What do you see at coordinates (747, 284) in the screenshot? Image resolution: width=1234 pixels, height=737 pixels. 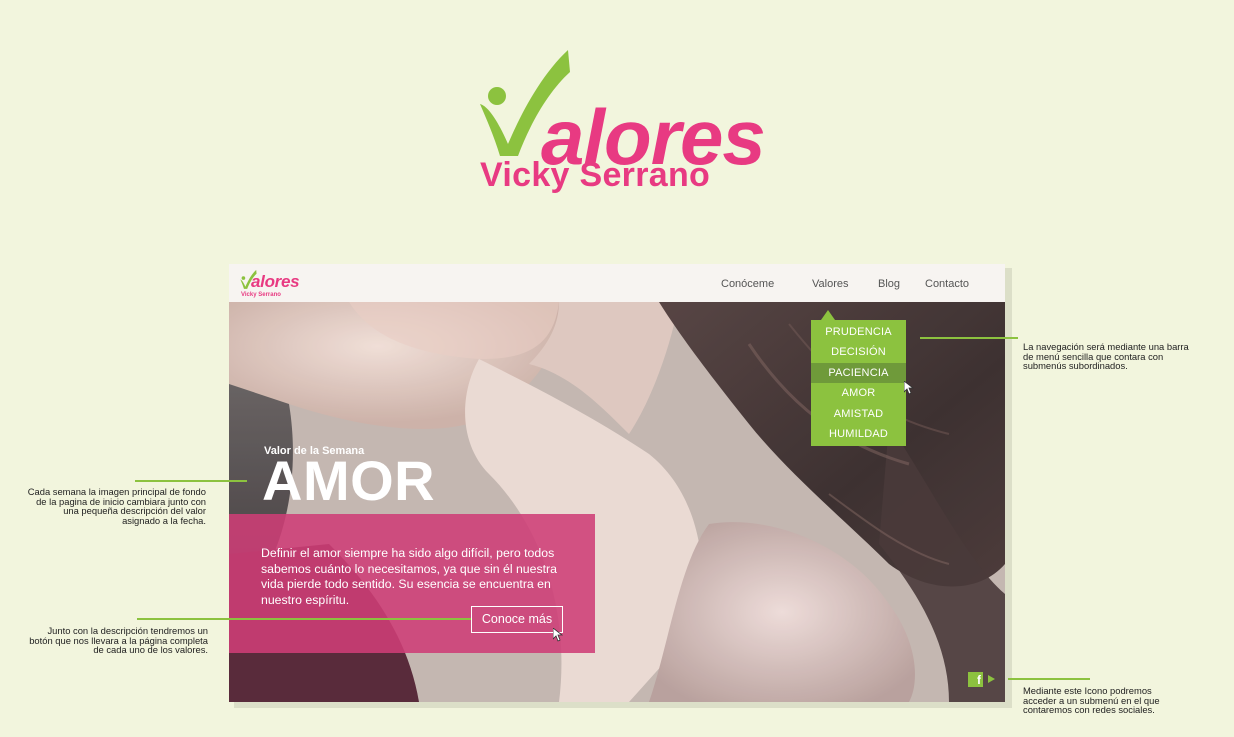 I see `nav-item-conoceme: Conóceme` at bounding box center [747, 284].